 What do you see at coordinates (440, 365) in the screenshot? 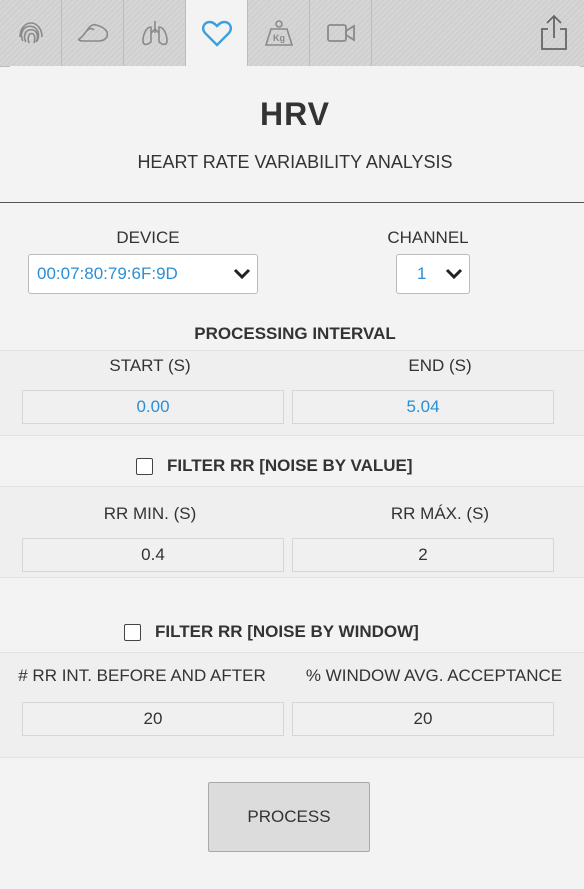
I see `end-label: END (S)` at bounding box center [440, 365].